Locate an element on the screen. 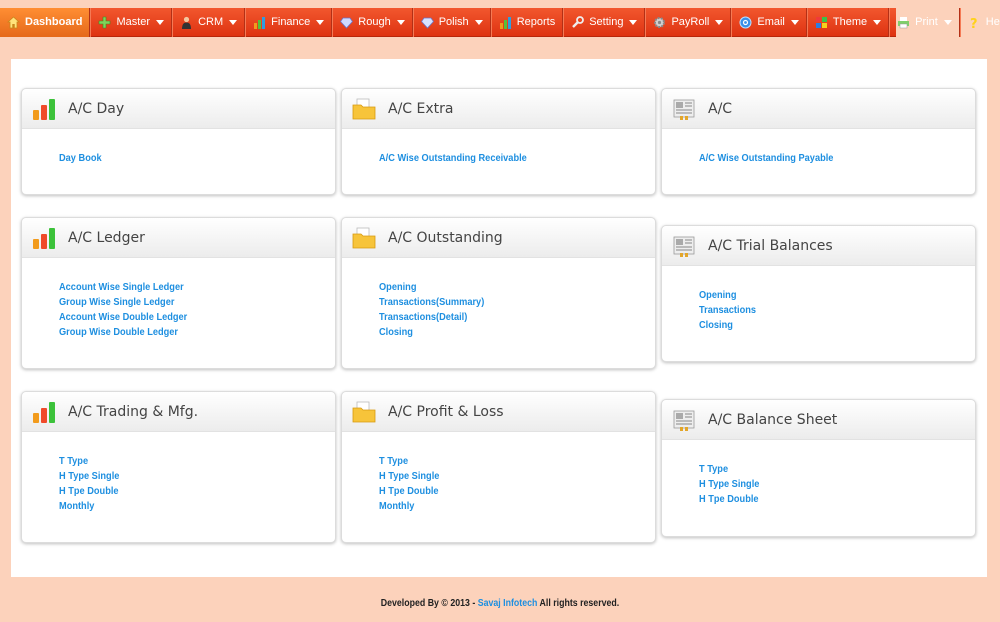 The height and width of the screenshot is (622, 1000). card-header: A/C Trial Balances is located at coordinates (818, 246).